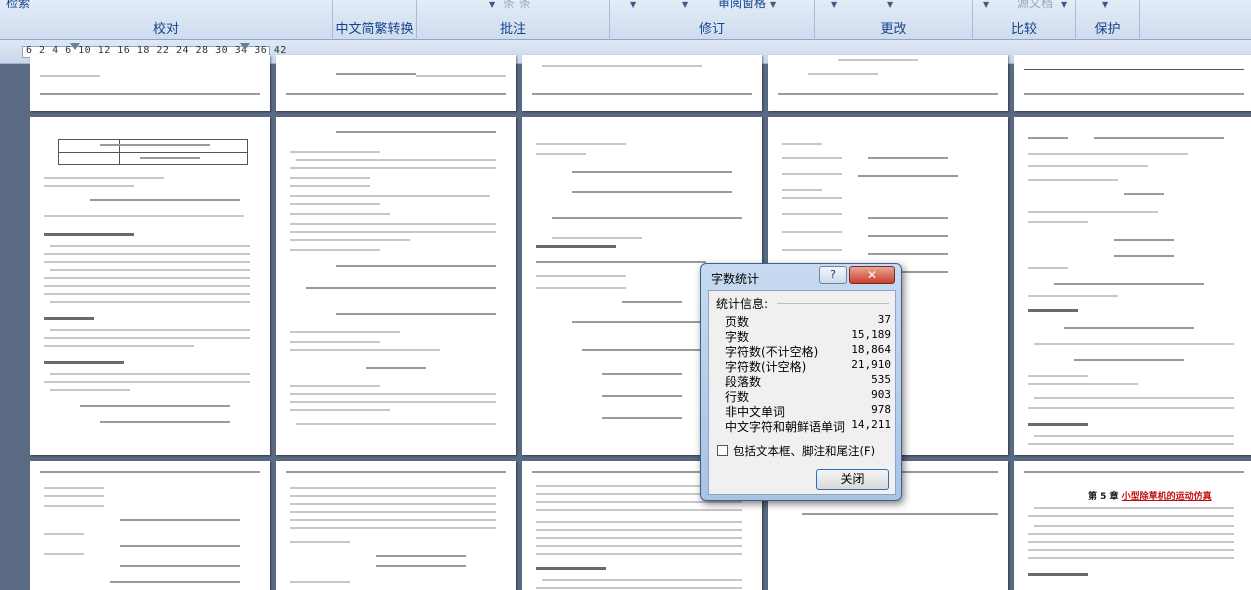 The image size is (1251, 590). What do you see at coordinates (808, 396) in the screenshot?
I see `stat-row-lines: 行数 903` at bounding box center [808, 396].